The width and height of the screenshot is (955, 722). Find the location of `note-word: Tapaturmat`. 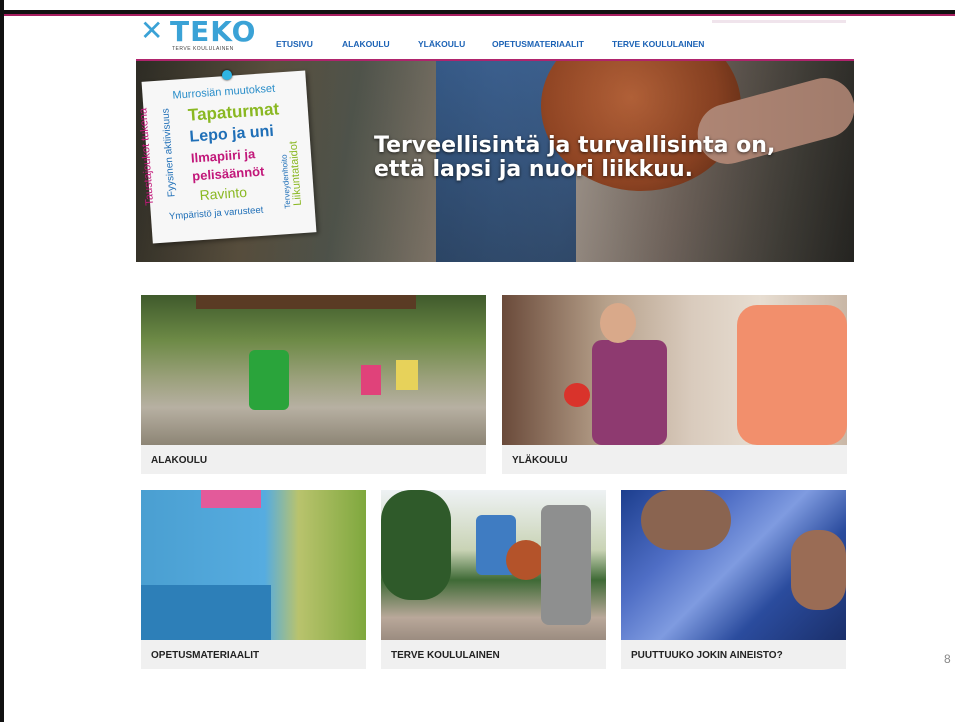

note-word: Tapaturmat is located at coordinates (233, 112).